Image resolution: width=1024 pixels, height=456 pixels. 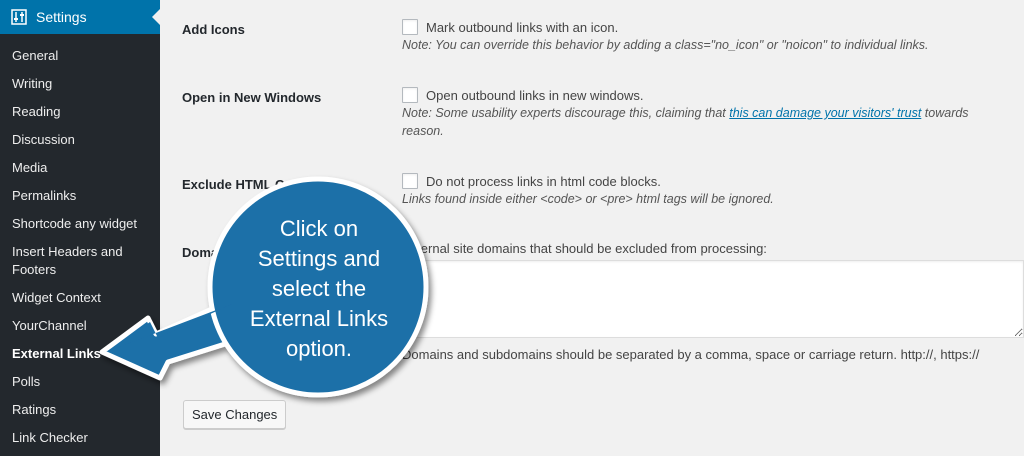 I want to click on sidebar-item-discussion: Discussion, so click(x=80, y=140).